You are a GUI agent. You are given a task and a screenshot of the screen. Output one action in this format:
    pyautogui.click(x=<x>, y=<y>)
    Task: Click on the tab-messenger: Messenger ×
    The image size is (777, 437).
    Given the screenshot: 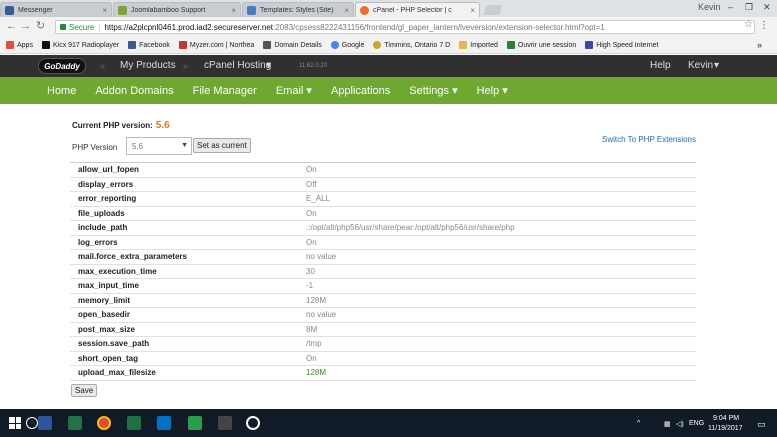 What is the action you would take?
    pyautogui.click(x=56, y=9)
    